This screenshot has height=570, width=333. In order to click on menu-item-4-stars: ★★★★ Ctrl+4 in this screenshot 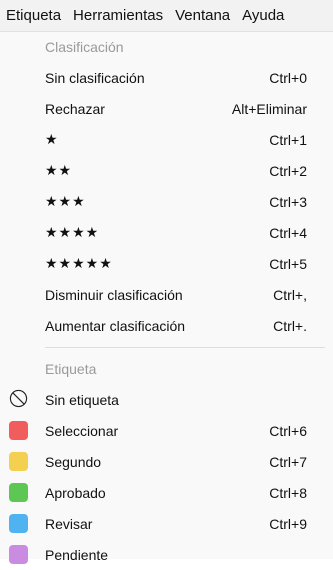, I will do `click(166, 232)`.